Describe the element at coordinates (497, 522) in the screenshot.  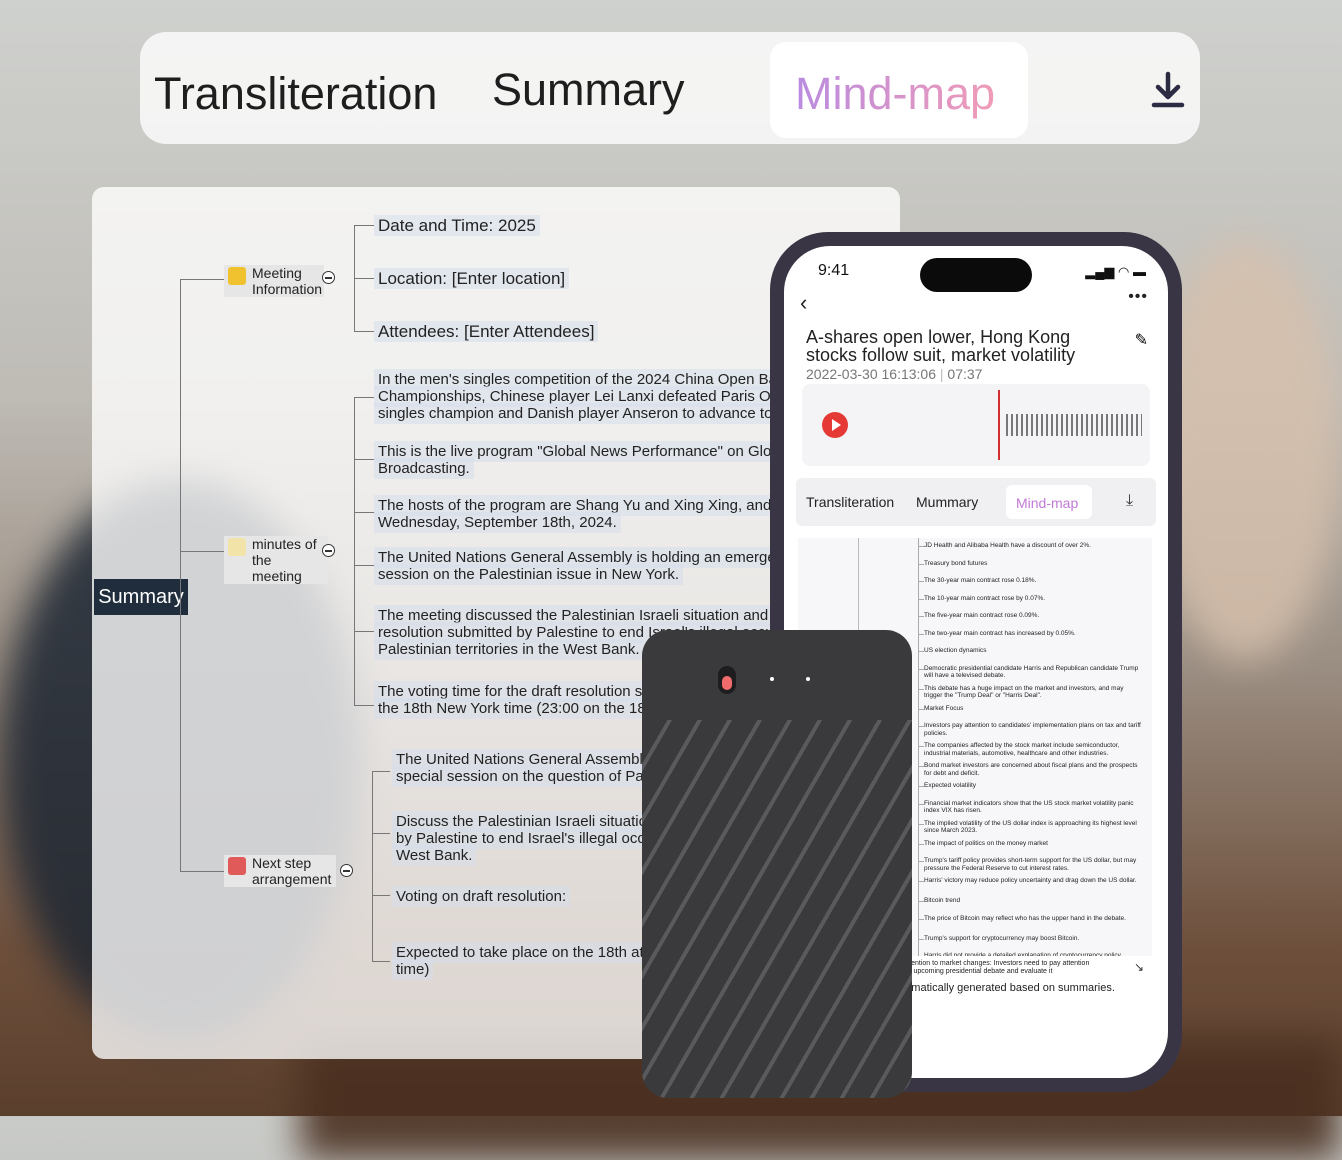
I see `leaf-hosts-line2: Wednesday, September 18th, 2024.` at that location.